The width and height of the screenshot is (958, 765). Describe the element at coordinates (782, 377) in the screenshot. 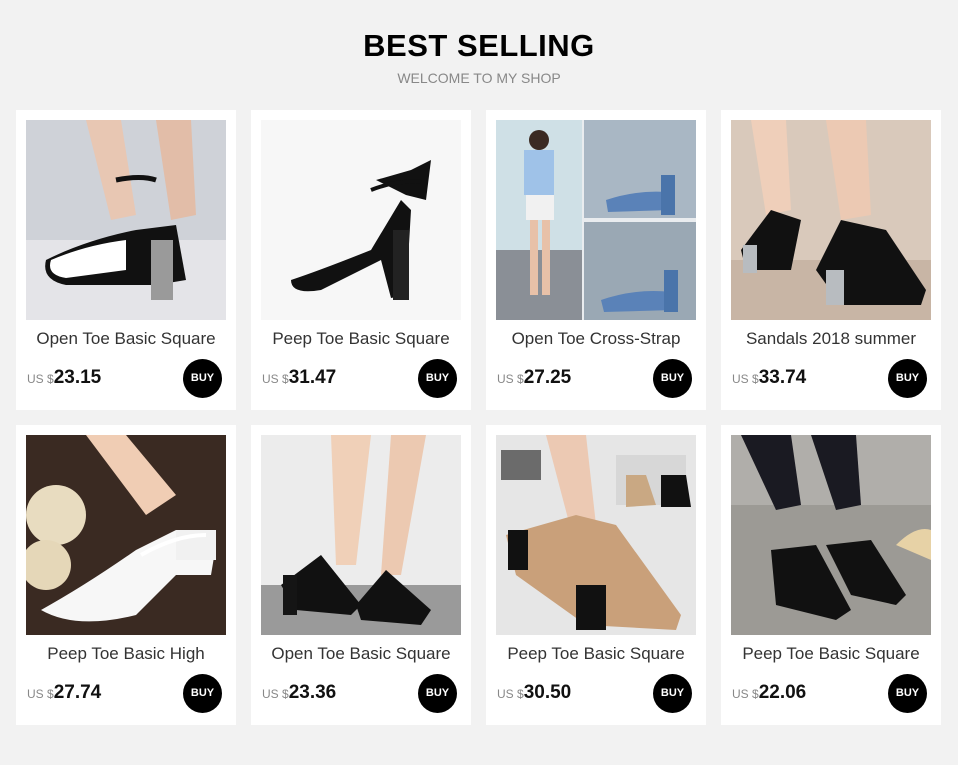

I see `price-value: 33.74` at that location.